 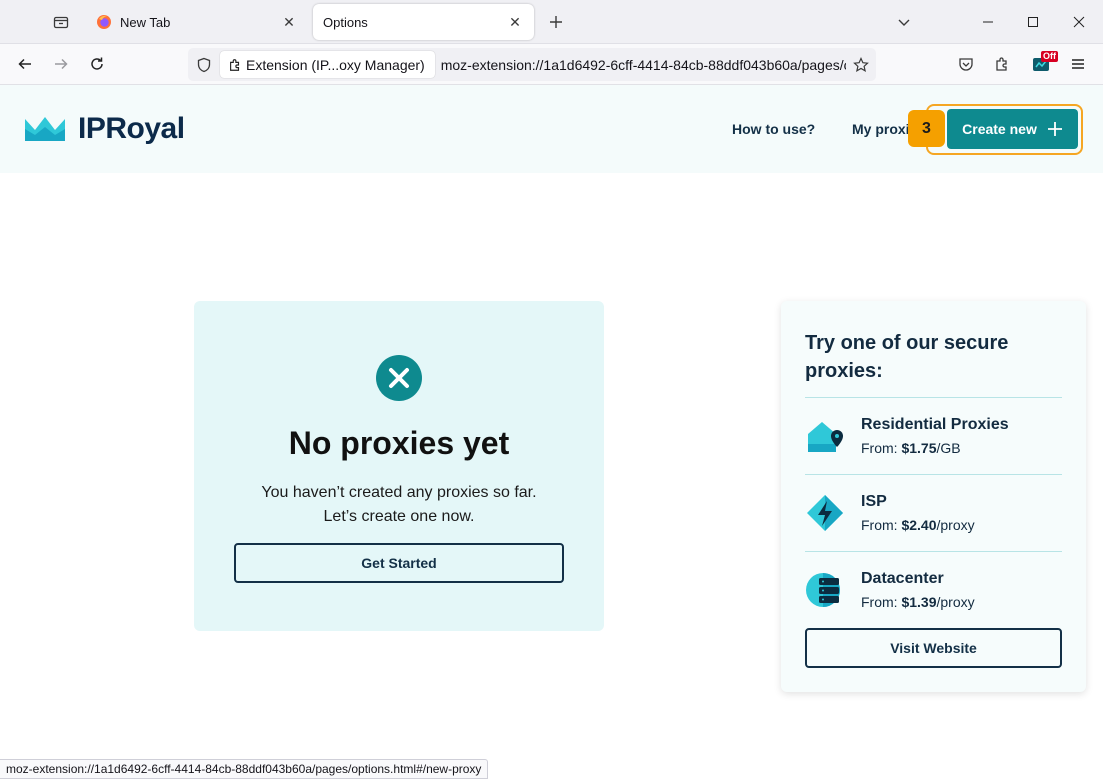 I want to click on close-window-button, so click(x=1079, y=22).